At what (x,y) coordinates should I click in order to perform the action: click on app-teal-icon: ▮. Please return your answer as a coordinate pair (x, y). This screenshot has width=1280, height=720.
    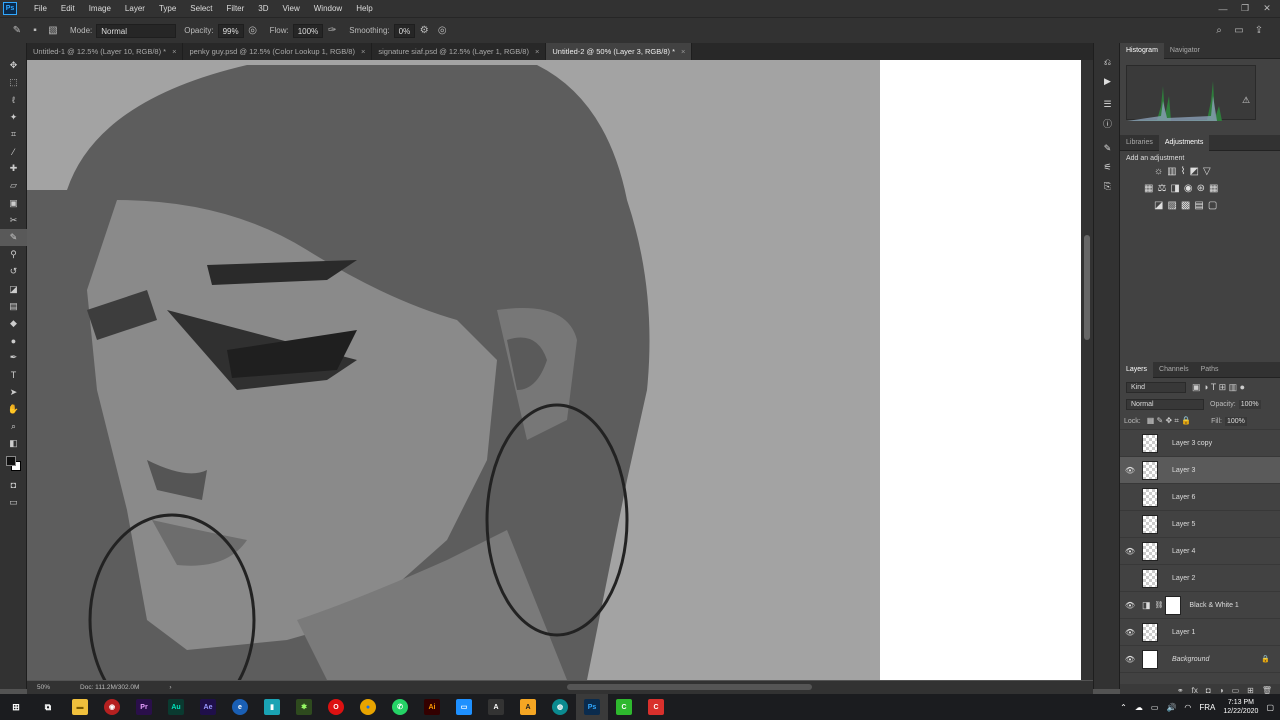
    Looking at the image, I should click on (272, 707).